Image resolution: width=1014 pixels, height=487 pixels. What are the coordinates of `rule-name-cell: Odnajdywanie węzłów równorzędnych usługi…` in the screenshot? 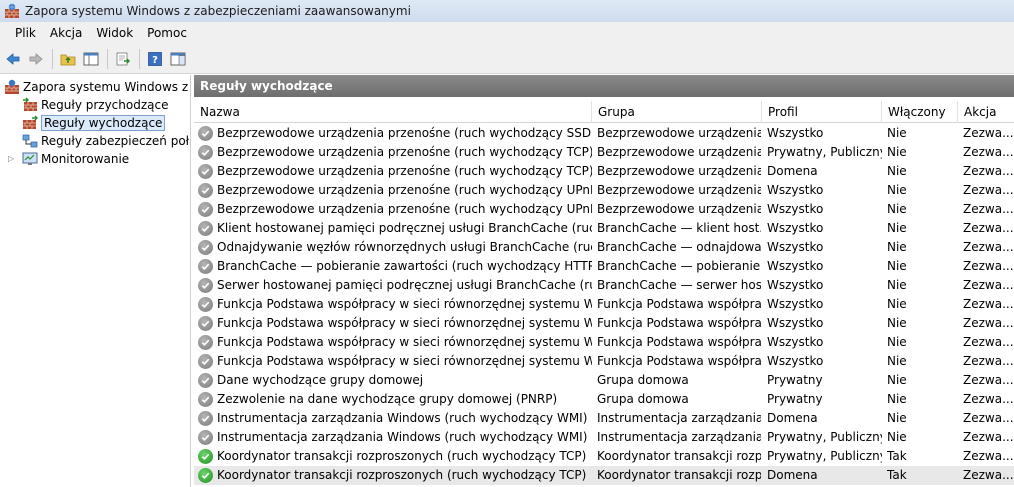 It's located at (395, 247).